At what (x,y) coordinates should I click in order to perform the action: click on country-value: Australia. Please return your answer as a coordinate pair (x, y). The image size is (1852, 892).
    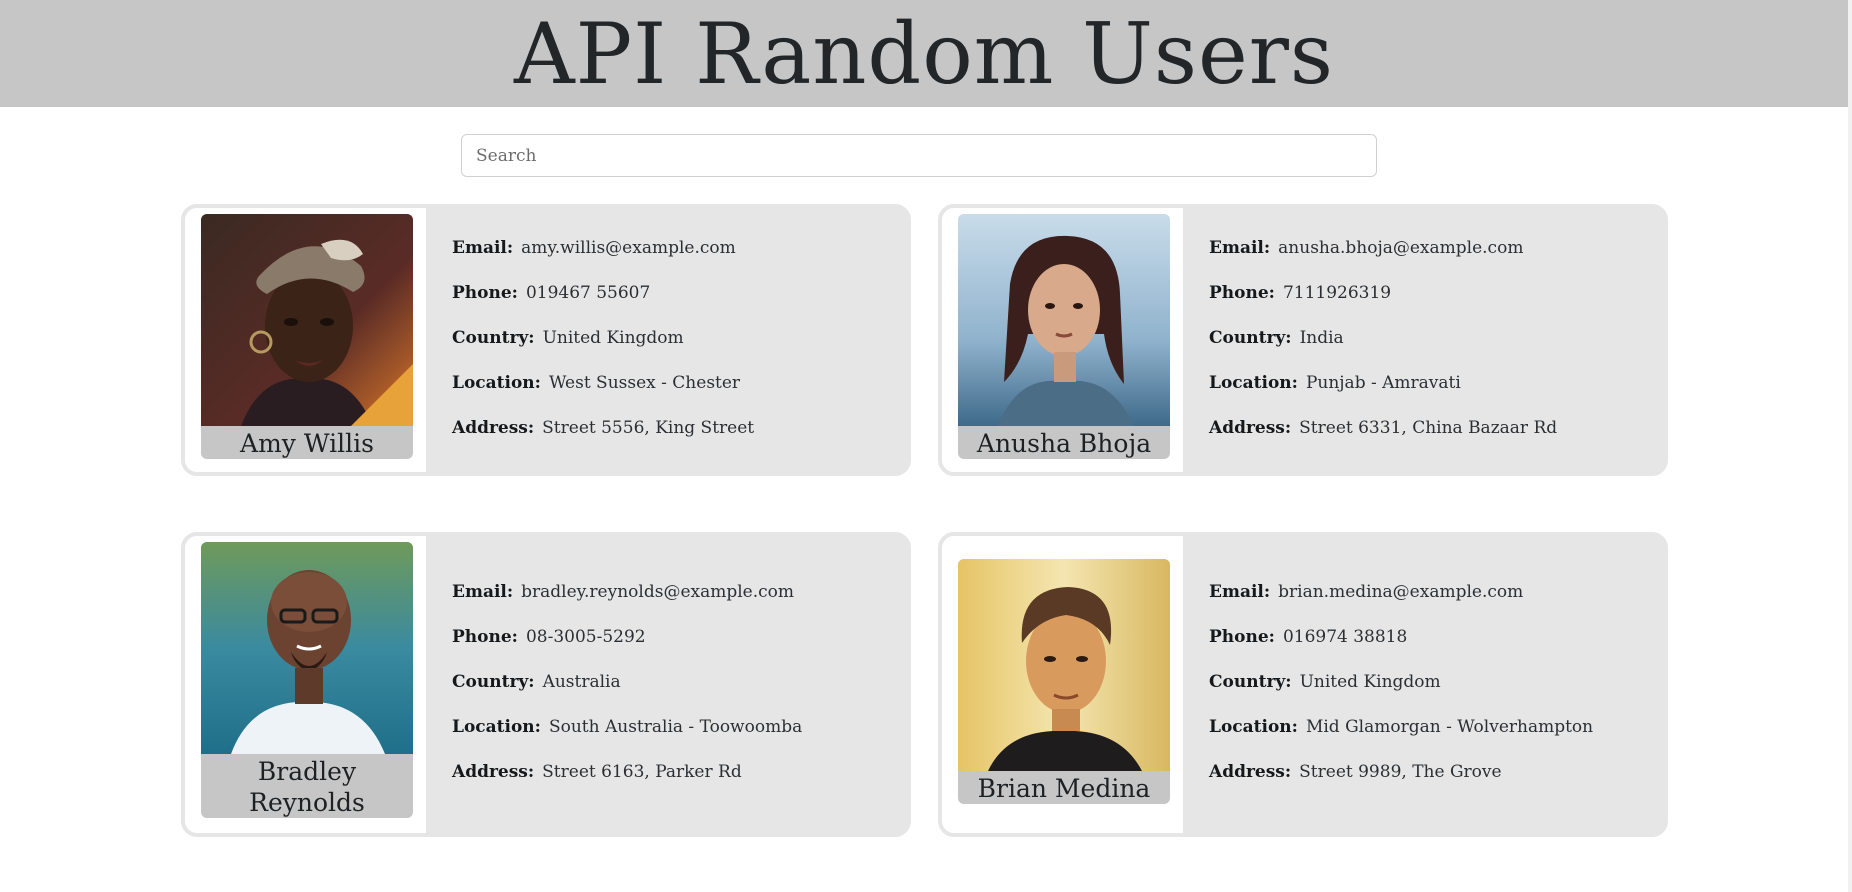
    Looking at the image, I should click on (581, 682).